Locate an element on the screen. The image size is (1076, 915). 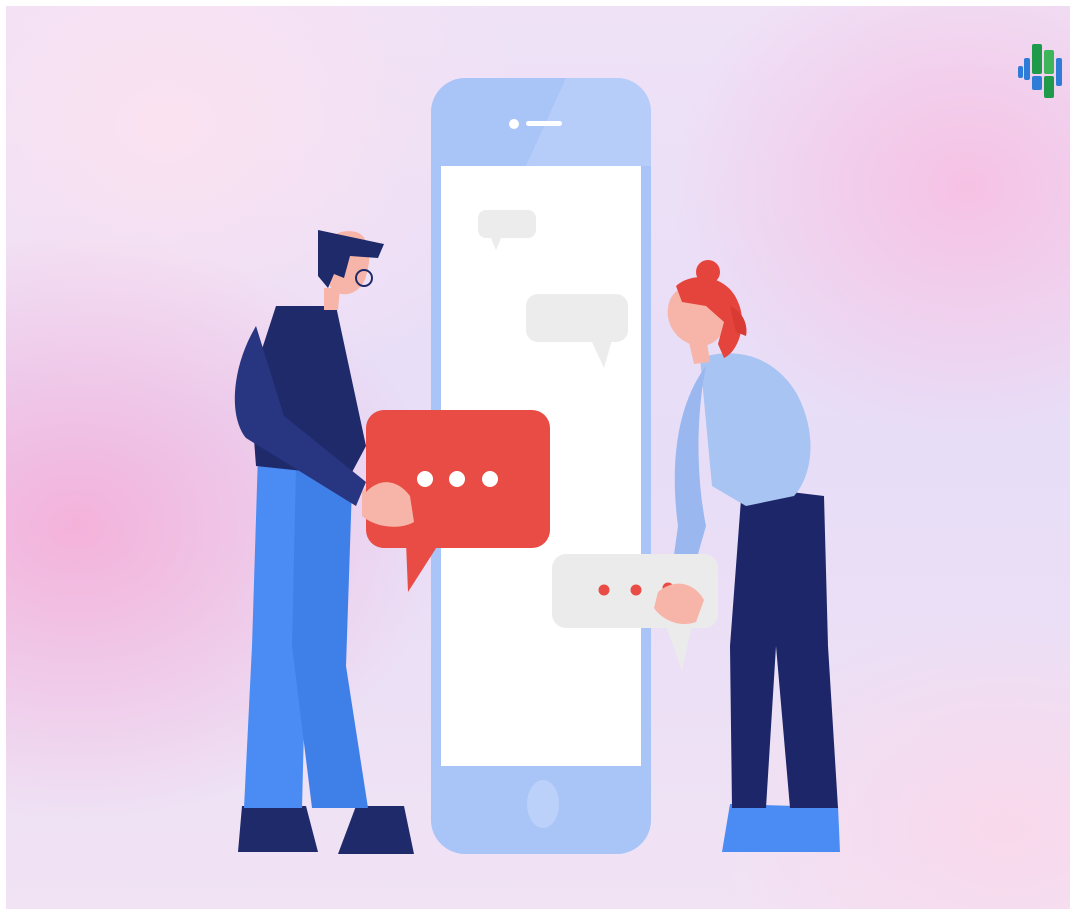
brand-logo-icon is located at coordinates (1040, 71).